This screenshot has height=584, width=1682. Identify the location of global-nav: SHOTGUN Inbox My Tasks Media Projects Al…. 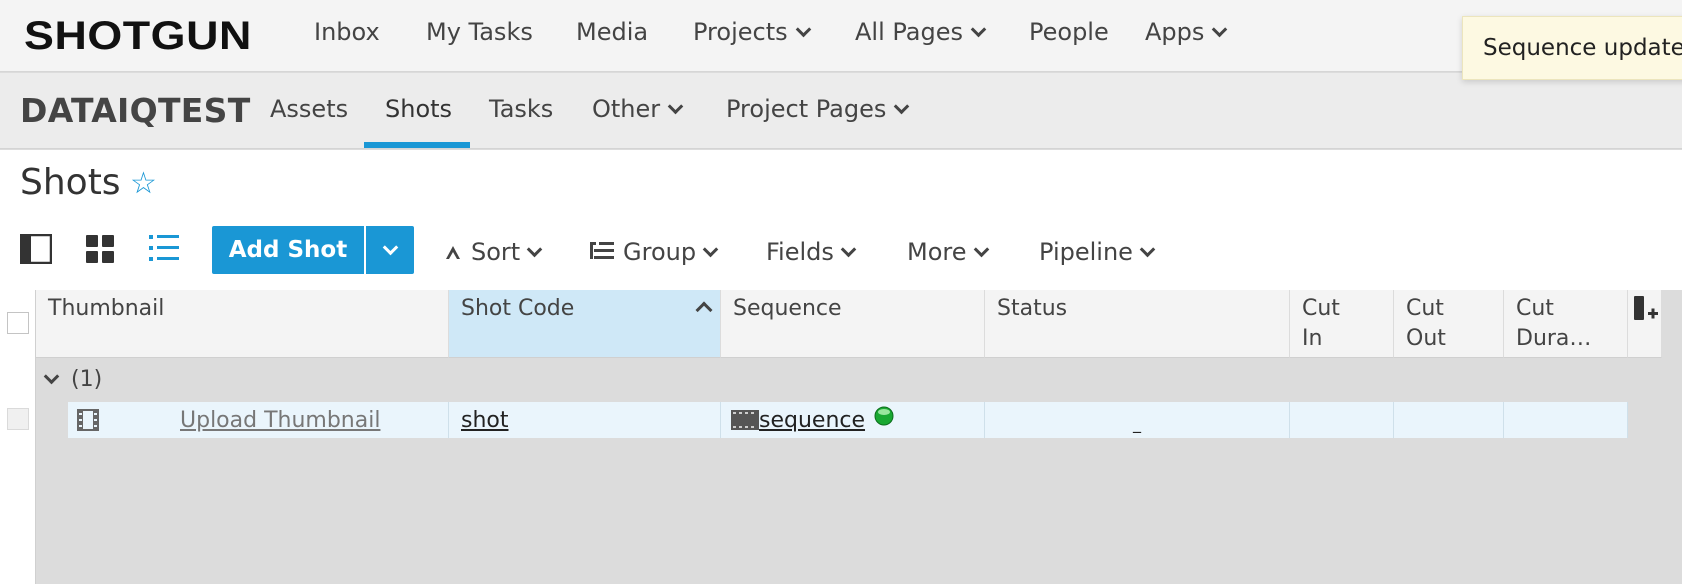
(841, 36).